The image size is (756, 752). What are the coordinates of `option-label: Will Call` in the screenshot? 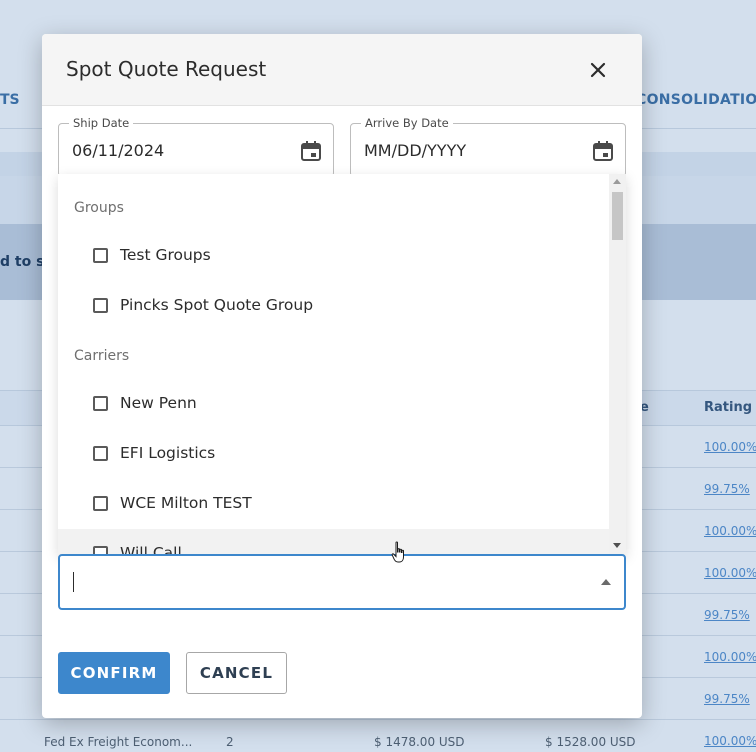 It's located at (151, 549).